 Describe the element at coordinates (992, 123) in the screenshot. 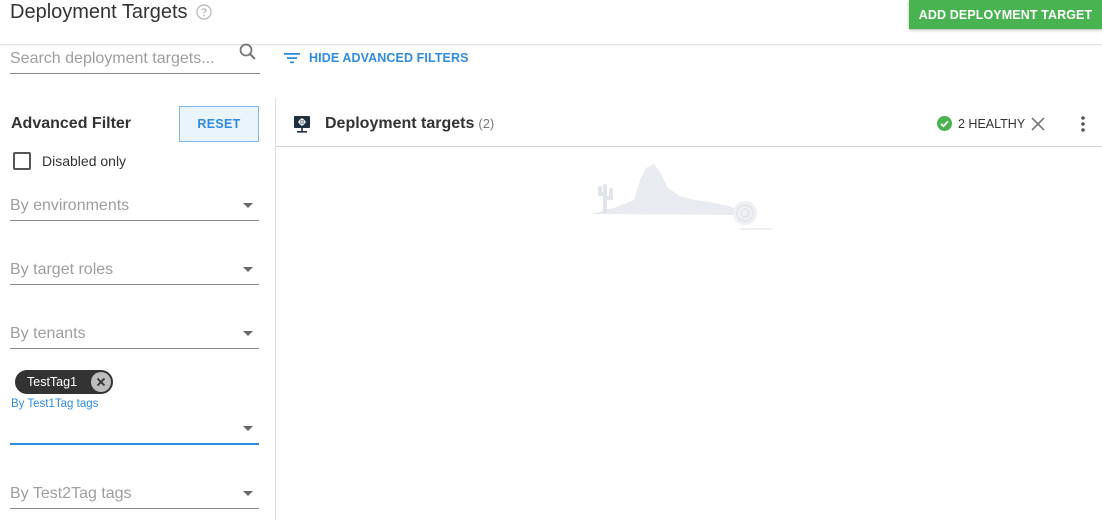

I see `health-label: 2 HEALTHY` at that location.